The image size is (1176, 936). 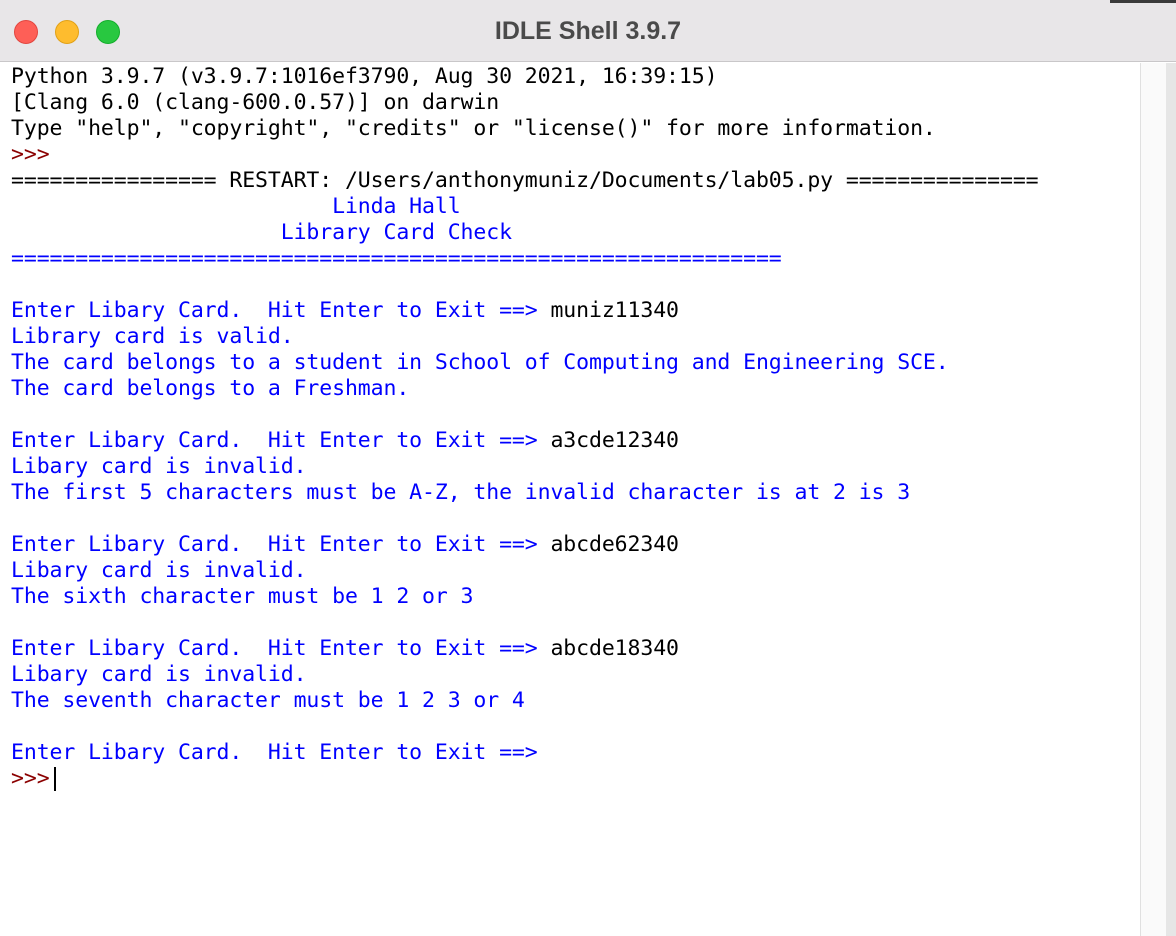 I want to click on program-header-title: Library Card Check, so click(x=261, y=232).